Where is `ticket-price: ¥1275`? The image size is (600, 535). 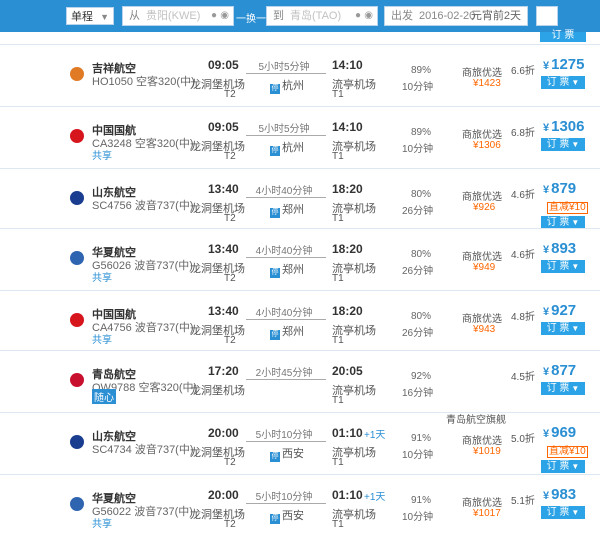
ticket-price: ¥1275 is located at coordinates (564, 64).